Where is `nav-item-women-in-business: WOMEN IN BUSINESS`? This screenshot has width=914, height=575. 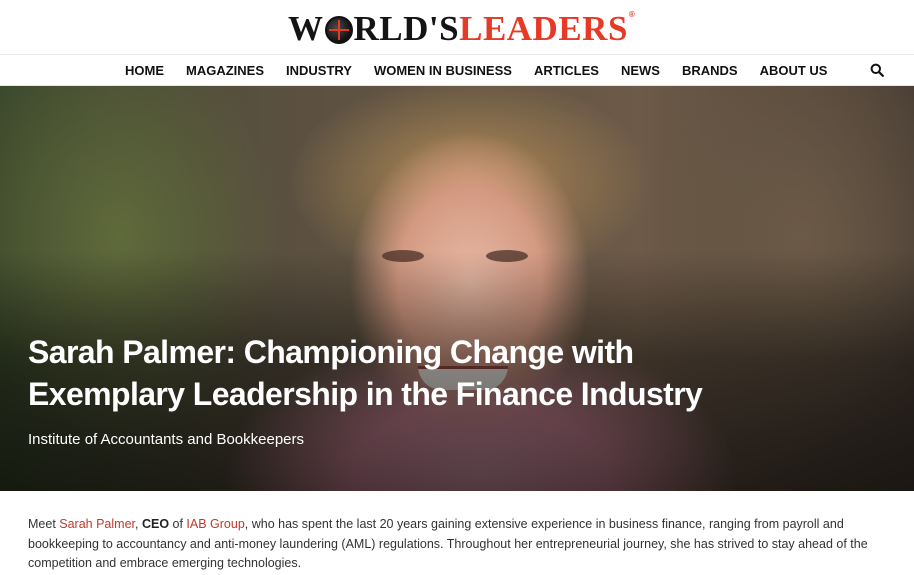
nav-item-women-in-business: WOMEN IN BUSINESS is located at coordinates (443, 70).